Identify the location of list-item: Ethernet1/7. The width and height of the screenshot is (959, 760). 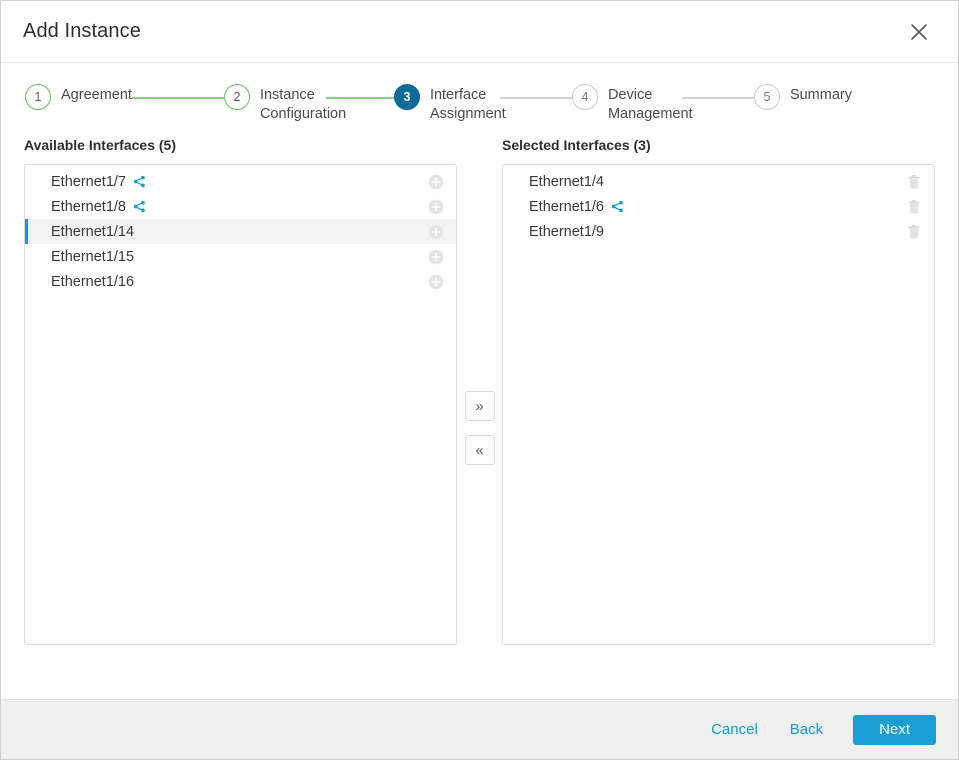
(240, 181).